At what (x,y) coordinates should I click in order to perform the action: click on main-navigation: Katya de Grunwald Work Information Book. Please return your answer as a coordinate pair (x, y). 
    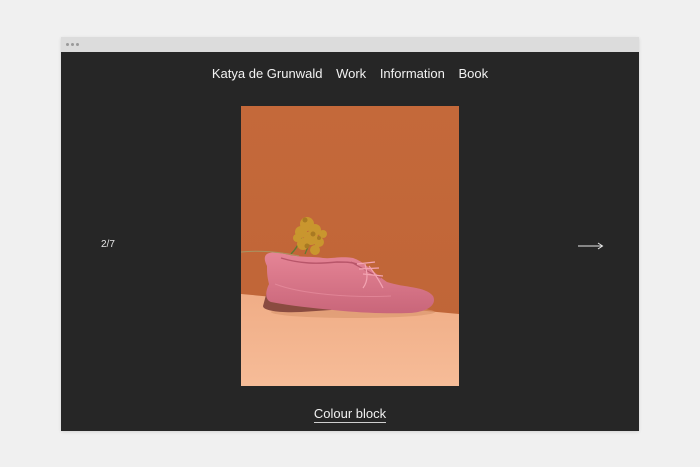
    Looking at the image, I should click on (350, 73).